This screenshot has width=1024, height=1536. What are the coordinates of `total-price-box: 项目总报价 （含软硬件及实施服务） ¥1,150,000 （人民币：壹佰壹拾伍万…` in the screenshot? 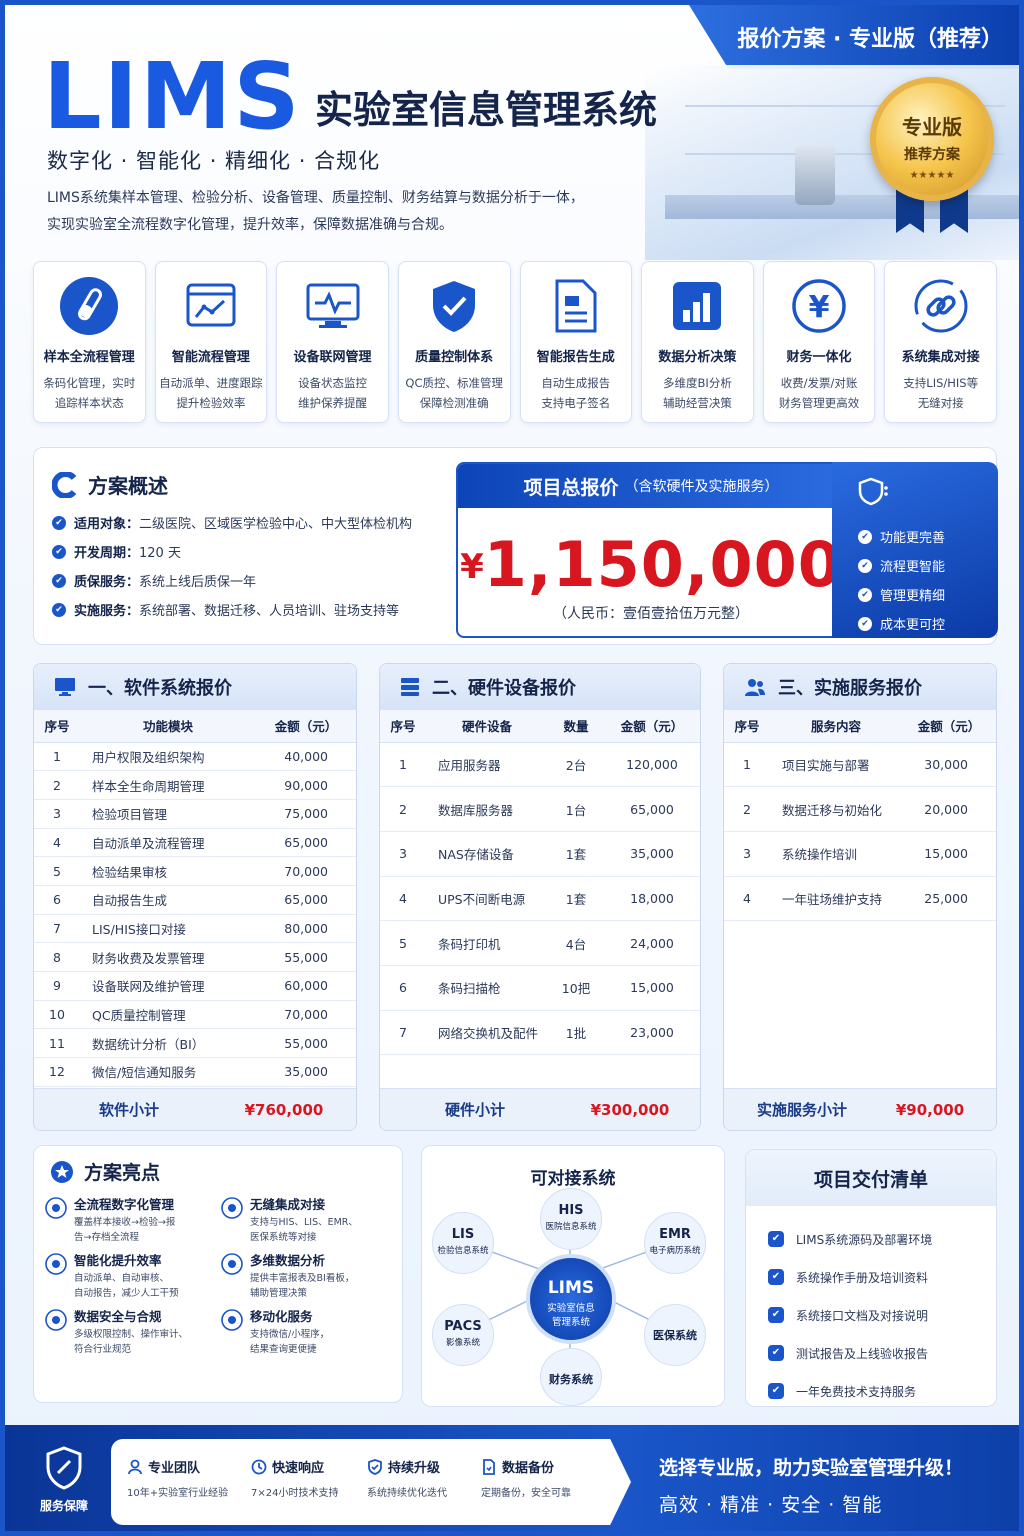 It's located at (651, 550).